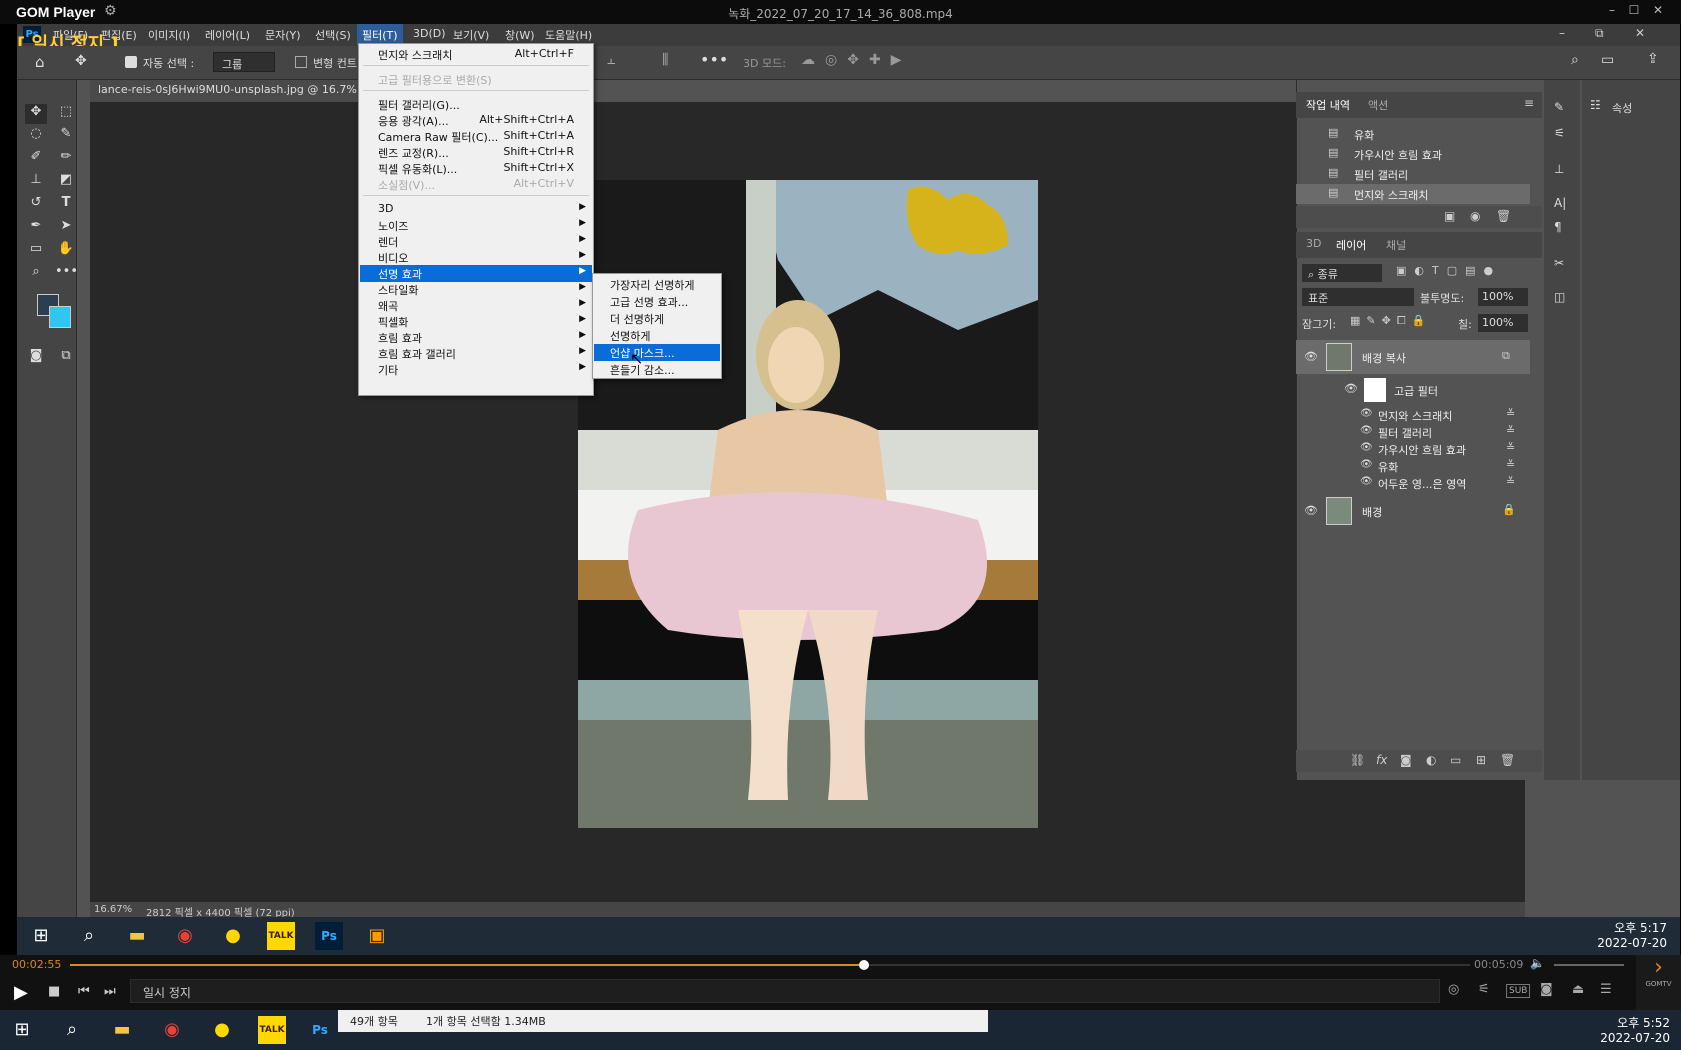  What do you see at coordinates (657, 335) in the screenshot?
I see `submenu-sharpen: 선명하게` at bounding box center [657, 335].